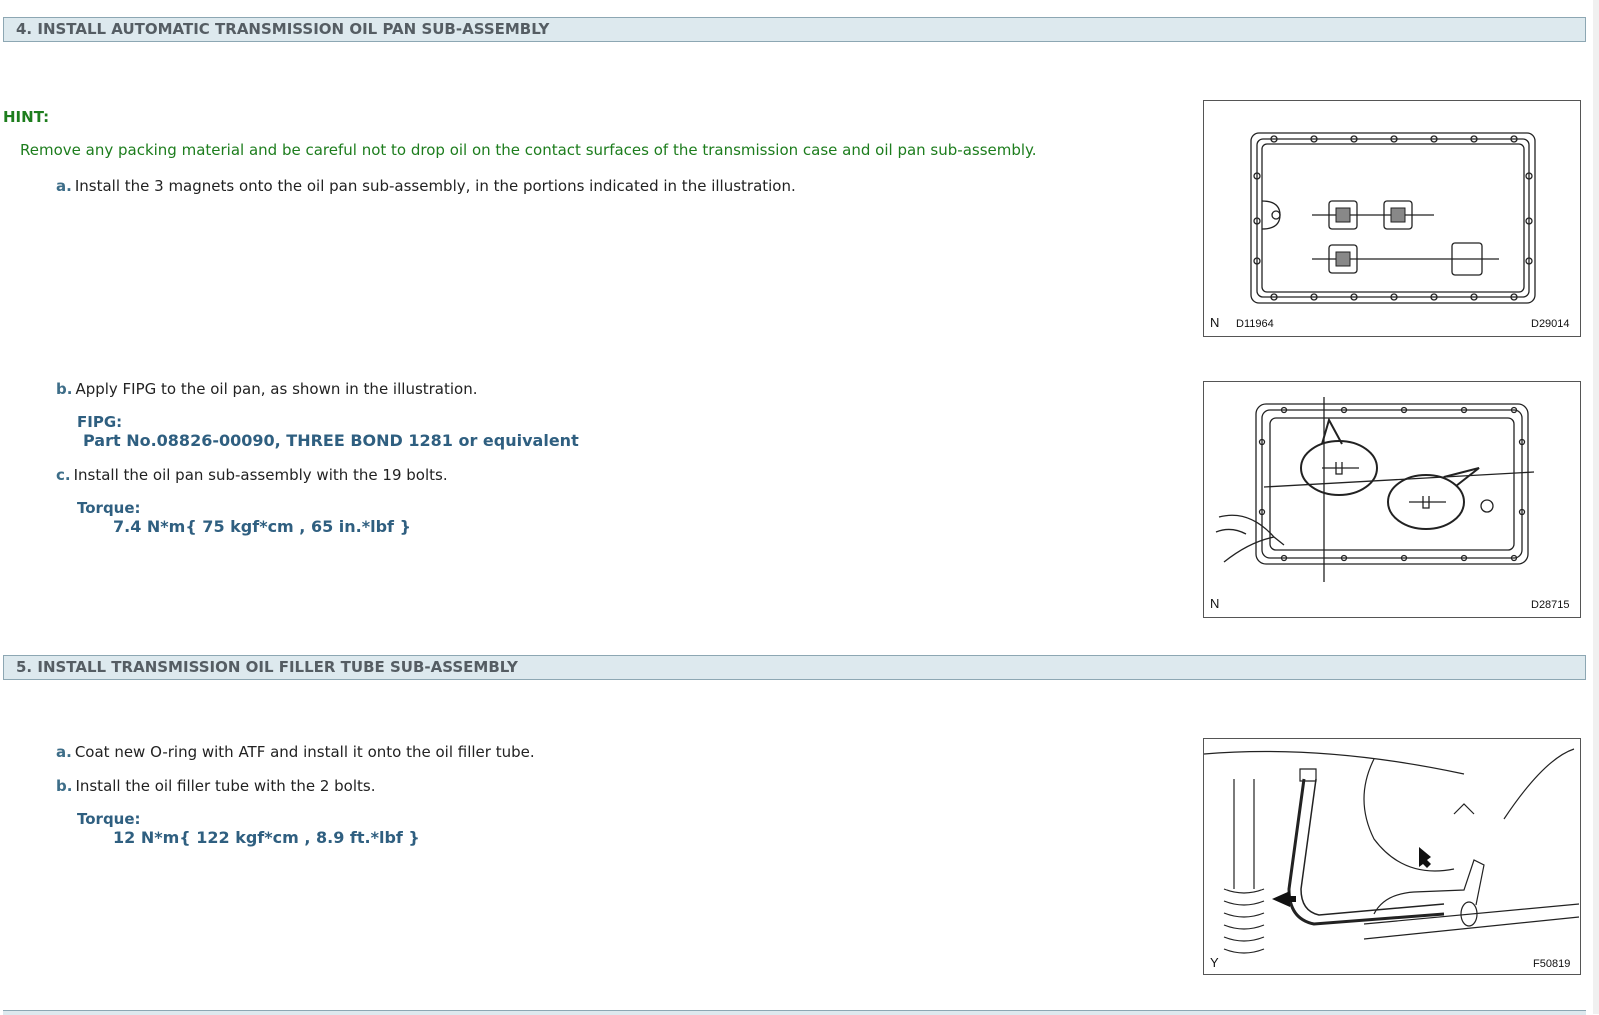 The height and width of the screenshot is (1015, 1599). Describe the element at coordinates (1596, 507) in the screenshot. I see `vertical-scrollbar` at that location.